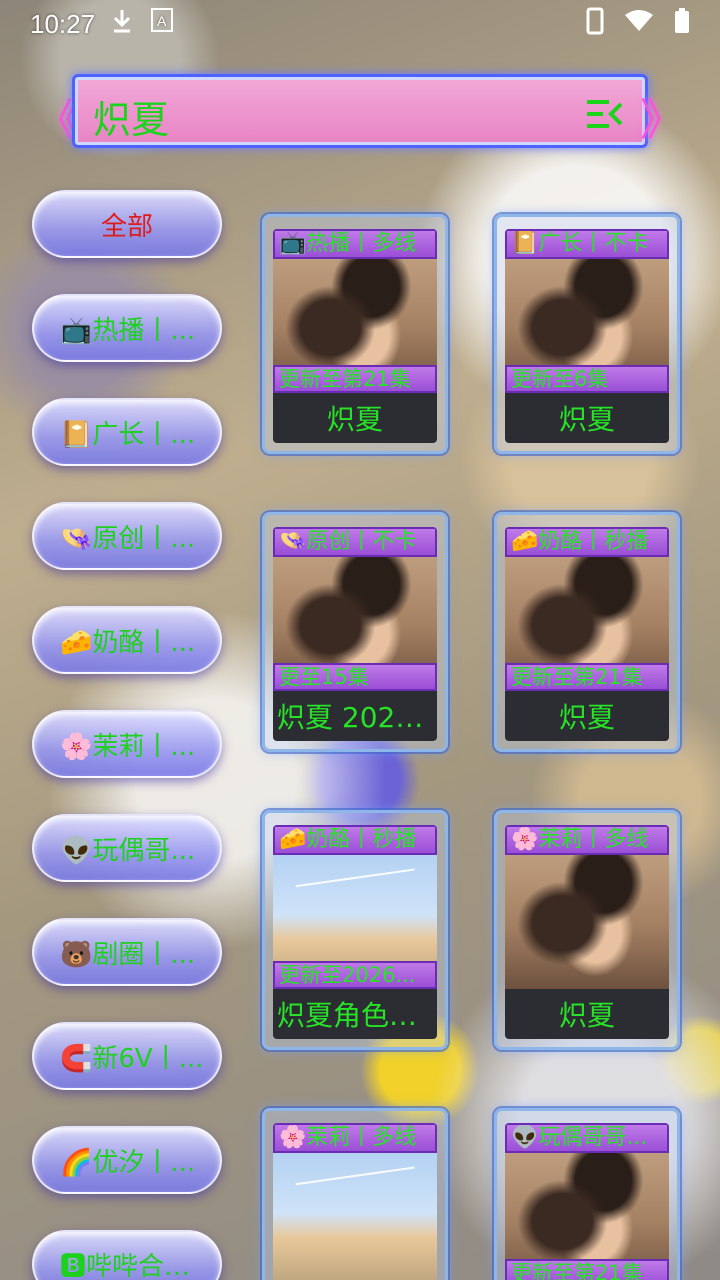  Describe the element at coordinates (131, 120) in the screenshot. I see `page-title: 炽夏` at that location.